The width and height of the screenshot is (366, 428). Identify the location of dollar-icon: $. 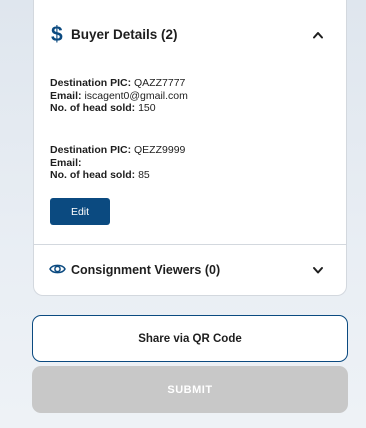
(57, 34).